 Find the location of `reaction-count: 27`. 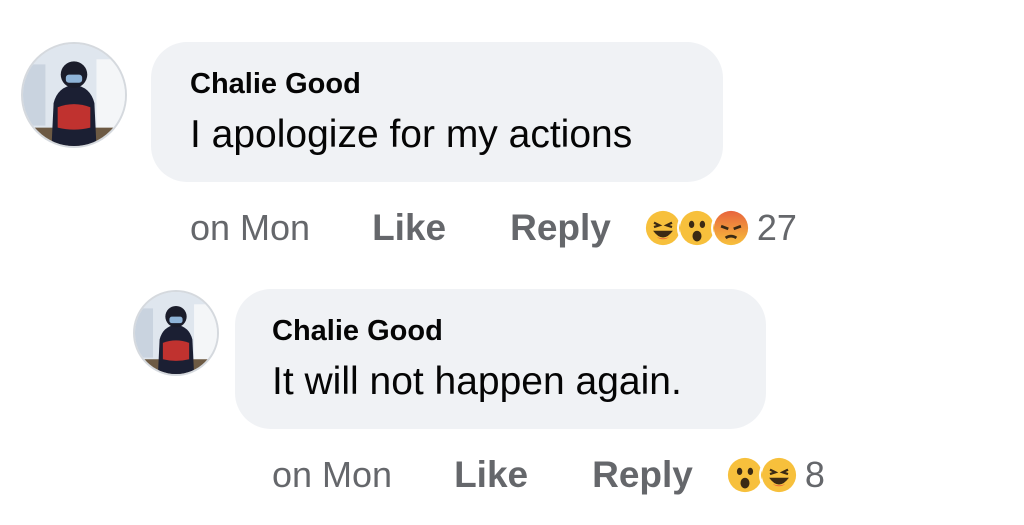

reaction-count: 27 is located at coordinates (776, 227).